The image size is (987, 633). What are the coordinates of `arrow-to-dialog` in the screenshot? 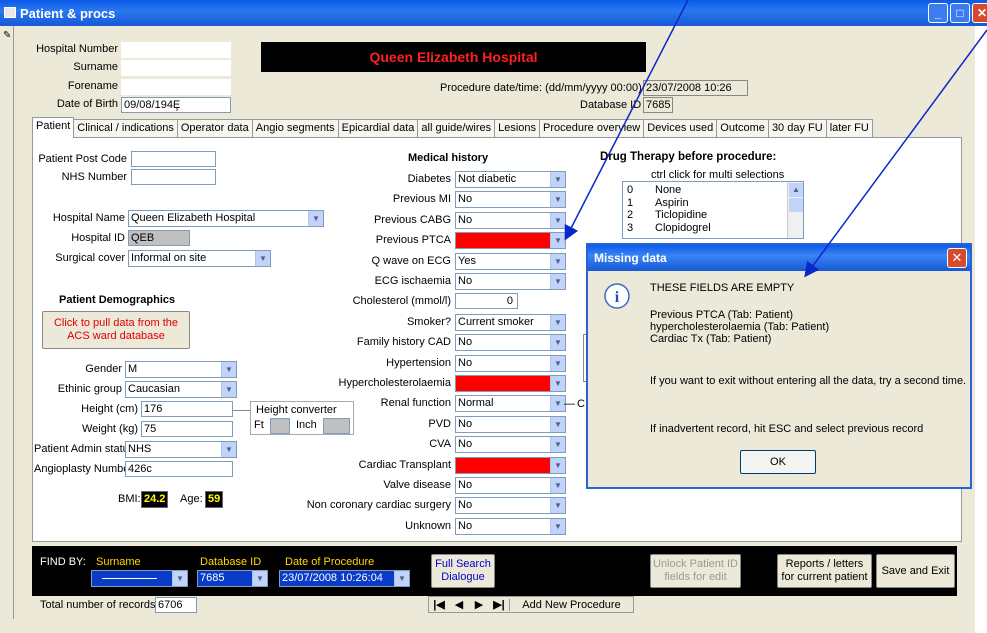 It's located at (895, 153).